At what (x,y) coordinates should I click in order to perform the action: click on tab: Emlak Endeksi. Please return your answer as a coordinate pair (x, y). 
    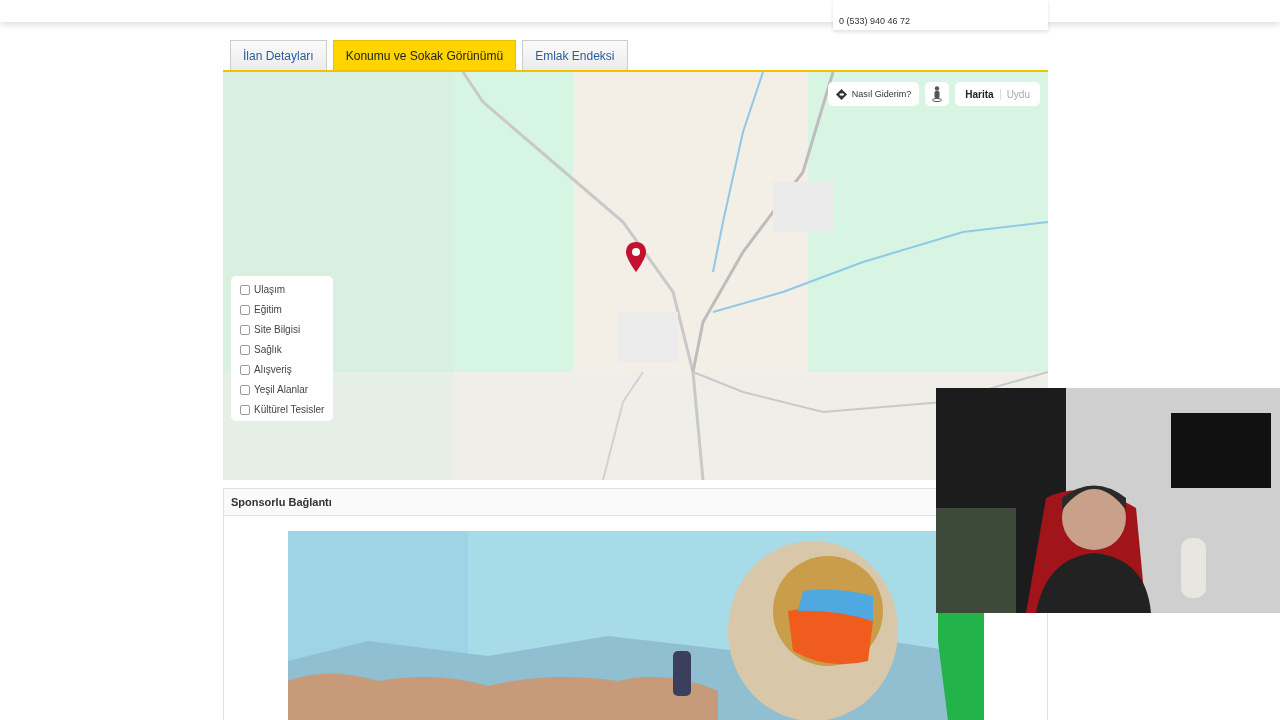
    Looking at the image, I should click on (575, 55).